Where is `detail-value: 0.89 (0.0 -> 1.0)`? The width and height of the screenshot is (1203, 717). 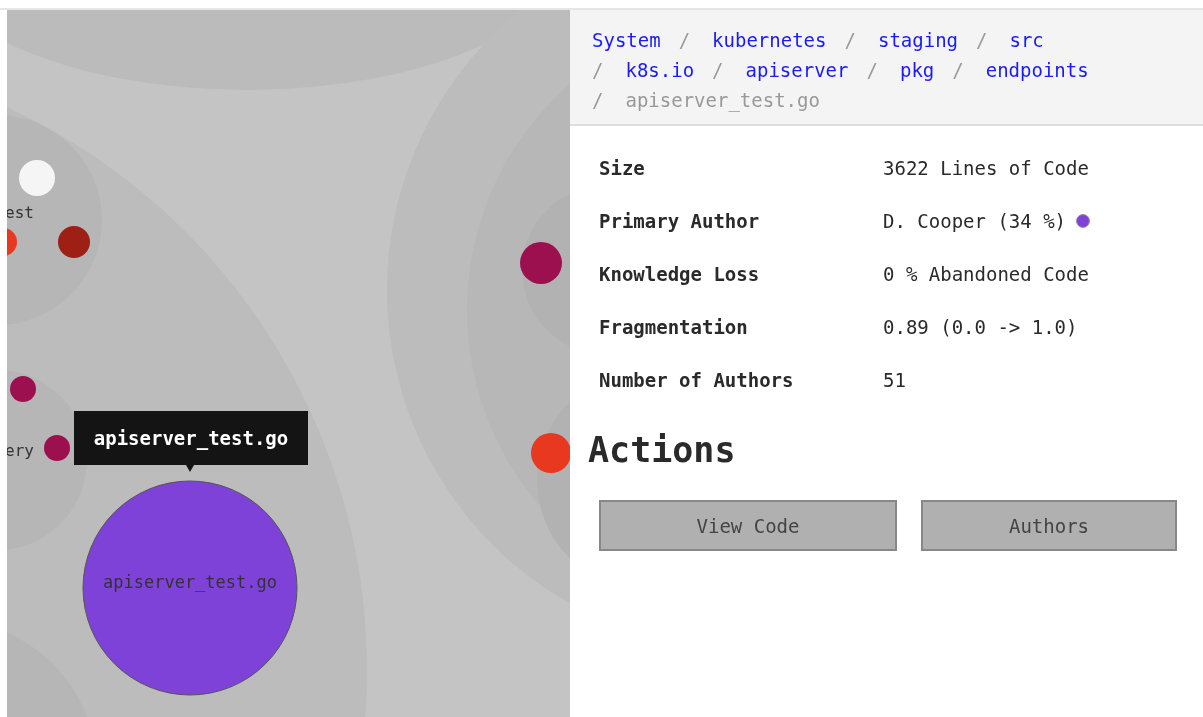
detail-value: 0.89 (0.0 -> 1.0) is located at coordinates (980, 327).